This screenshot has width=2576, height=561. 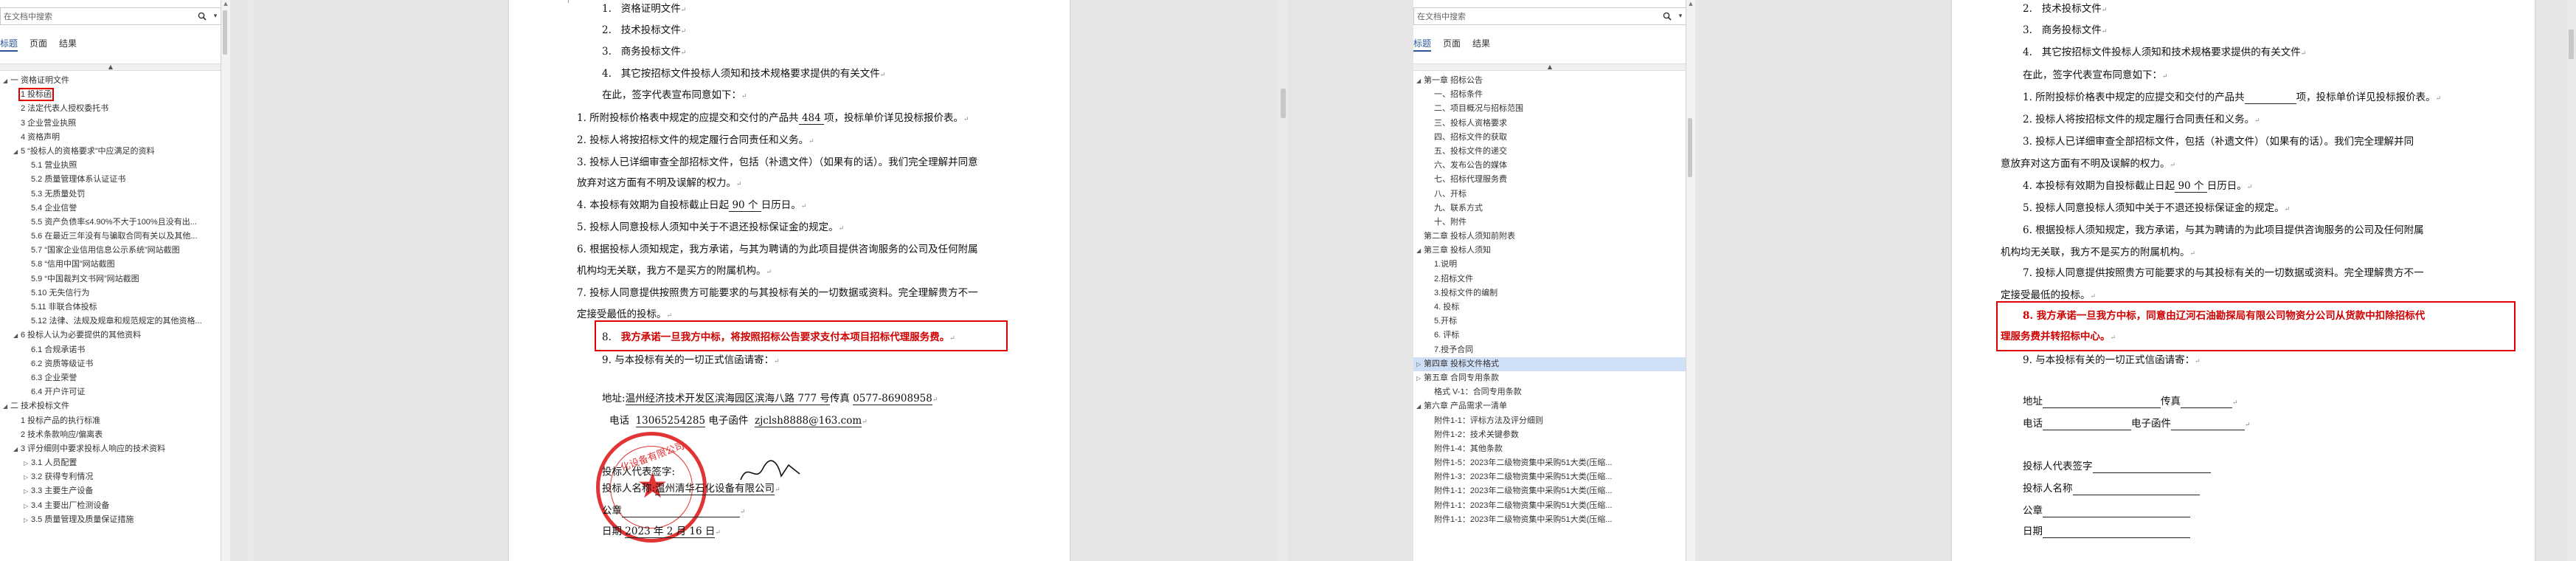 What do you see at coordinates (1550, 138) in the screenshot?
I see `nav-heading-item: 四、招标文件的获取` at bounding box center [1550, 138].